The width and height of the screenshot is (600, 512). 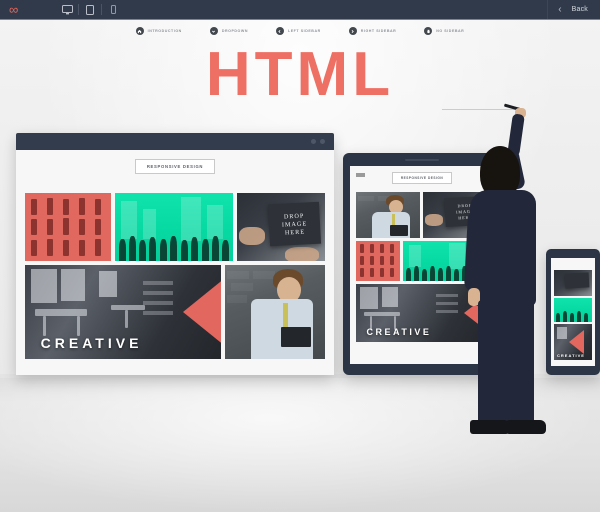 I want to click on infinity-logo-icon: ∞, so click(x=13, y=9).